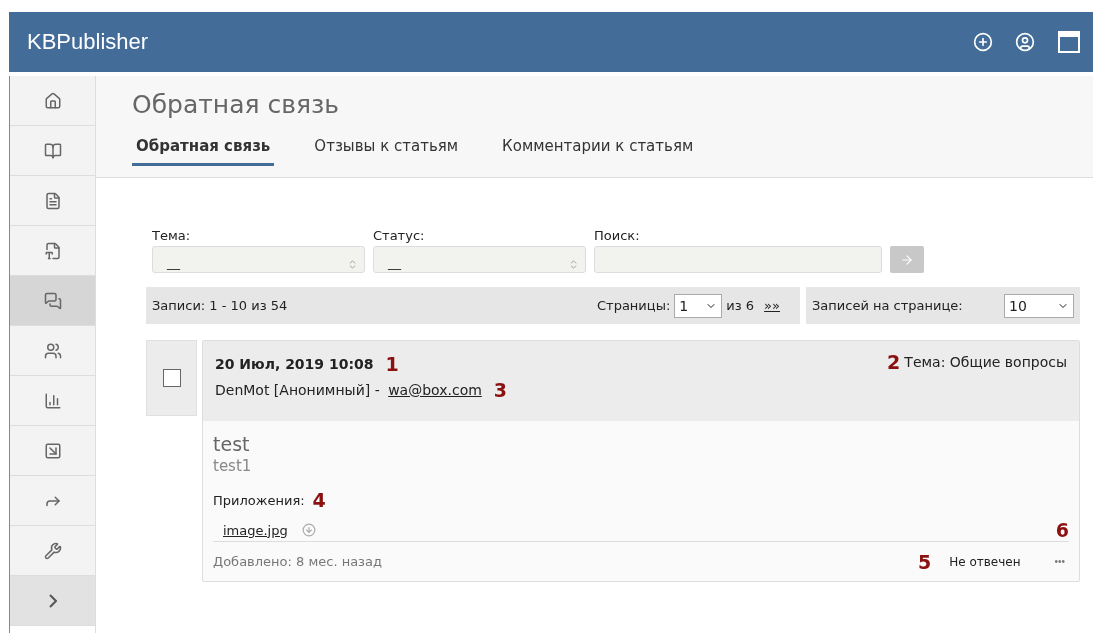  What do you see at coordinates (171, 378) in the screenshot?
I see `checkbox` at bounding box center [171, 378].